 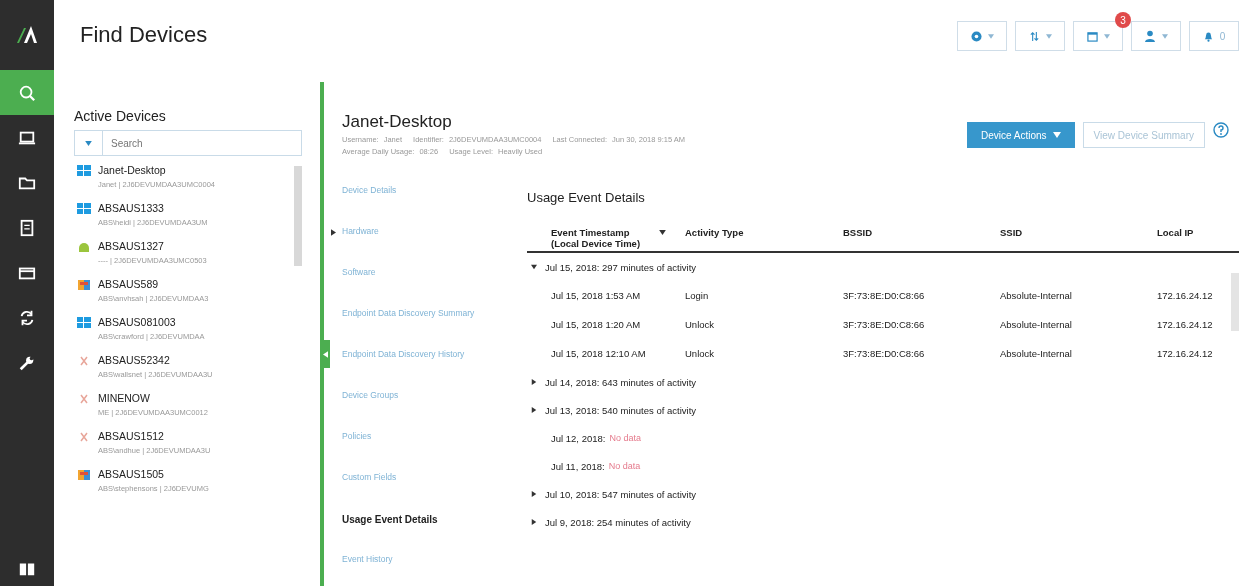 I want to click on gear-icon, so click(x=976, y=36).